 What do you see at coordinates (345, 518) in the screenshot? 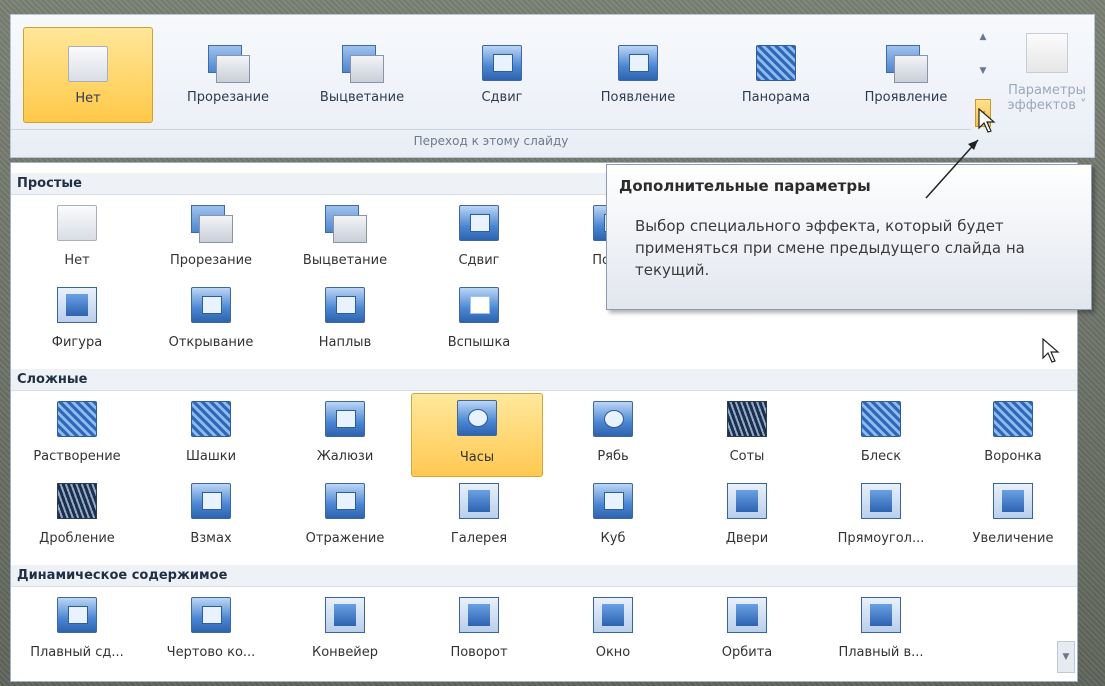
I see `gallery-item-flip: Отражение` at bounding box center [345, 518].